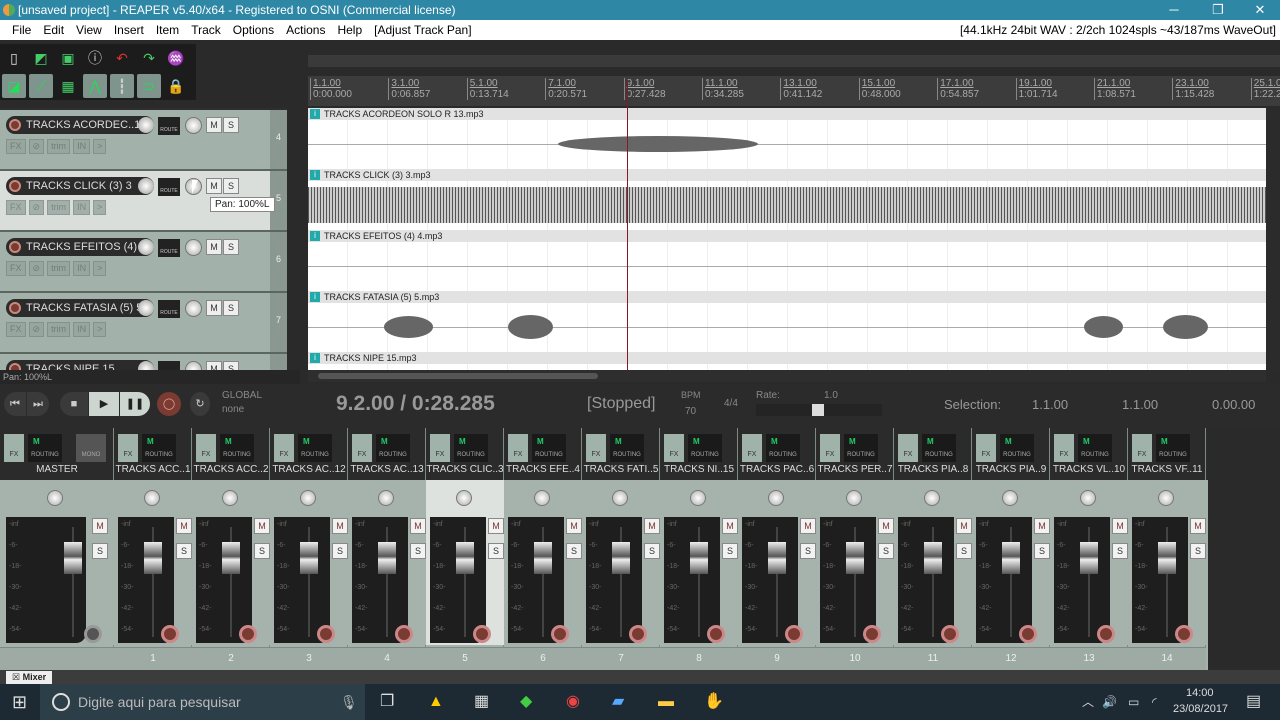 The image size is (1280, 720). I want to click on strip-name: TRACKS PAC..6, so click(777, 469).